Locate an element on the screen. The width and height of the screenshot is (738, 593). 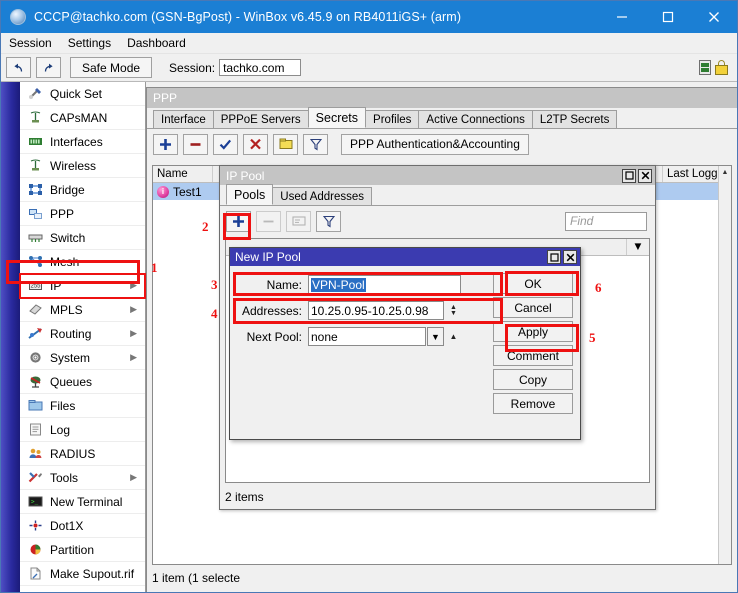
safe-mode-button: Safe Mode is located at coordinates (111, 67).